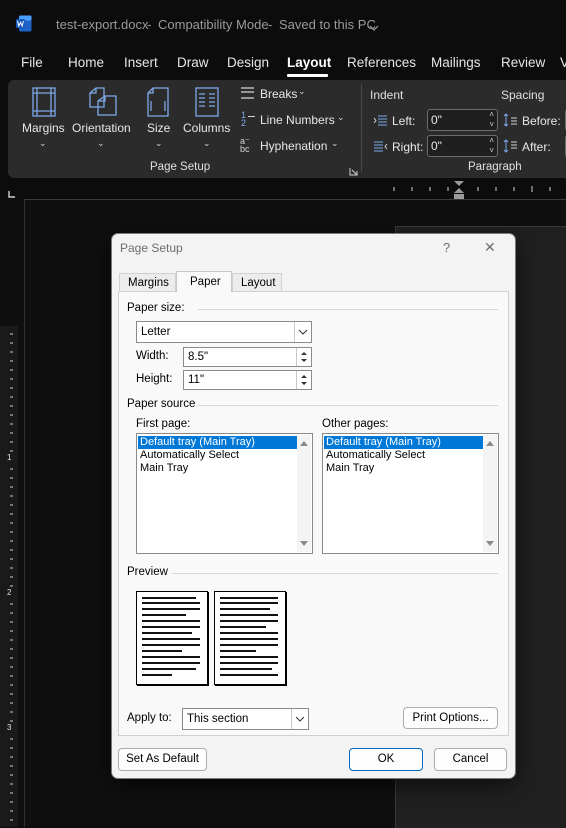  Describe the element at coordinates (436, 146) in the screenshot. I see `indent-right-value: 0"` at that location.